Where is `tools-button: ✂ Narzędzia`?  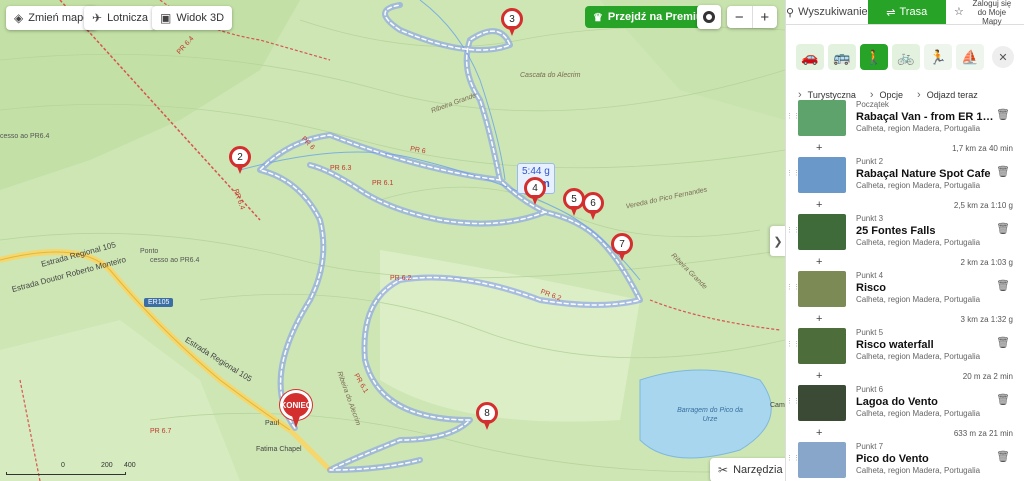
tools-button: ✂ Narzędzia is located at coordinates (747, 469).